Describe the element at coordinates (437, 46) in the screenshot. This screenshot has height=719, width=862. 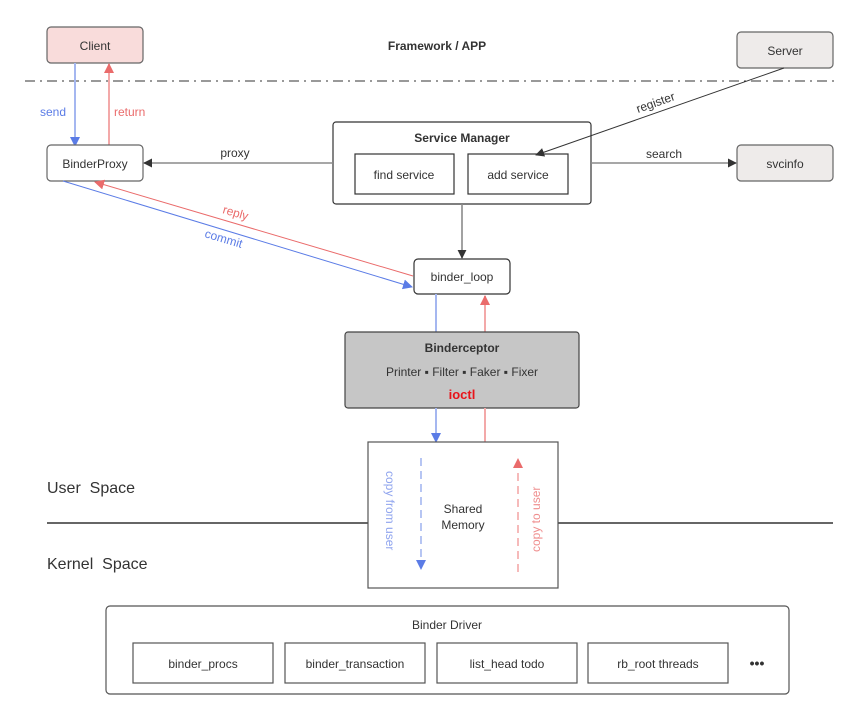
I see `framework-app-label: Framework / APP` at that location.